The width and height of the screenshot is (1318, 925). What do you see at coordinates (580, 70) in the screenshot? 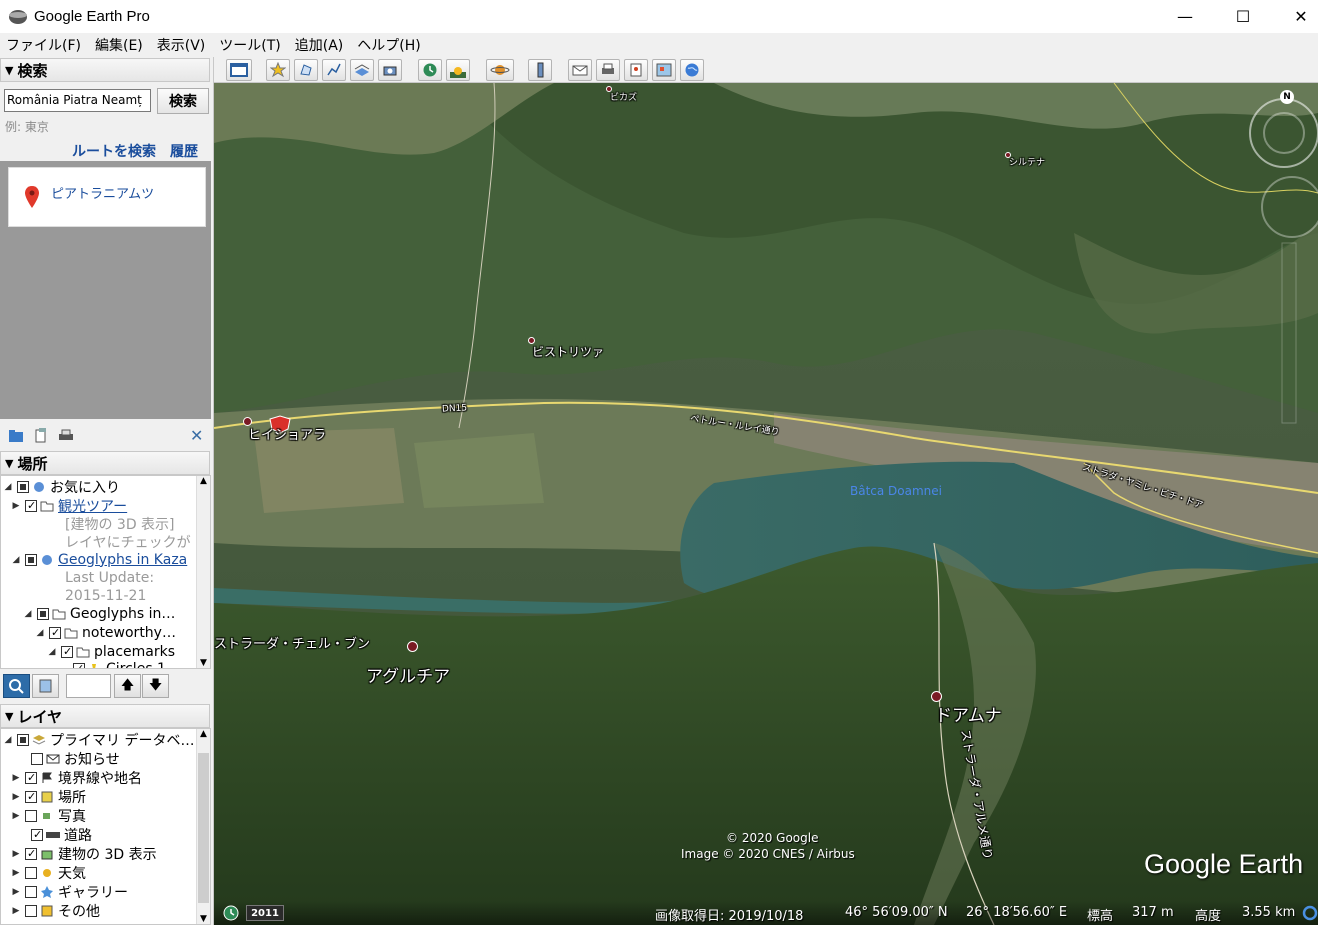
I see `email-button` at bounding box center [580, 70].